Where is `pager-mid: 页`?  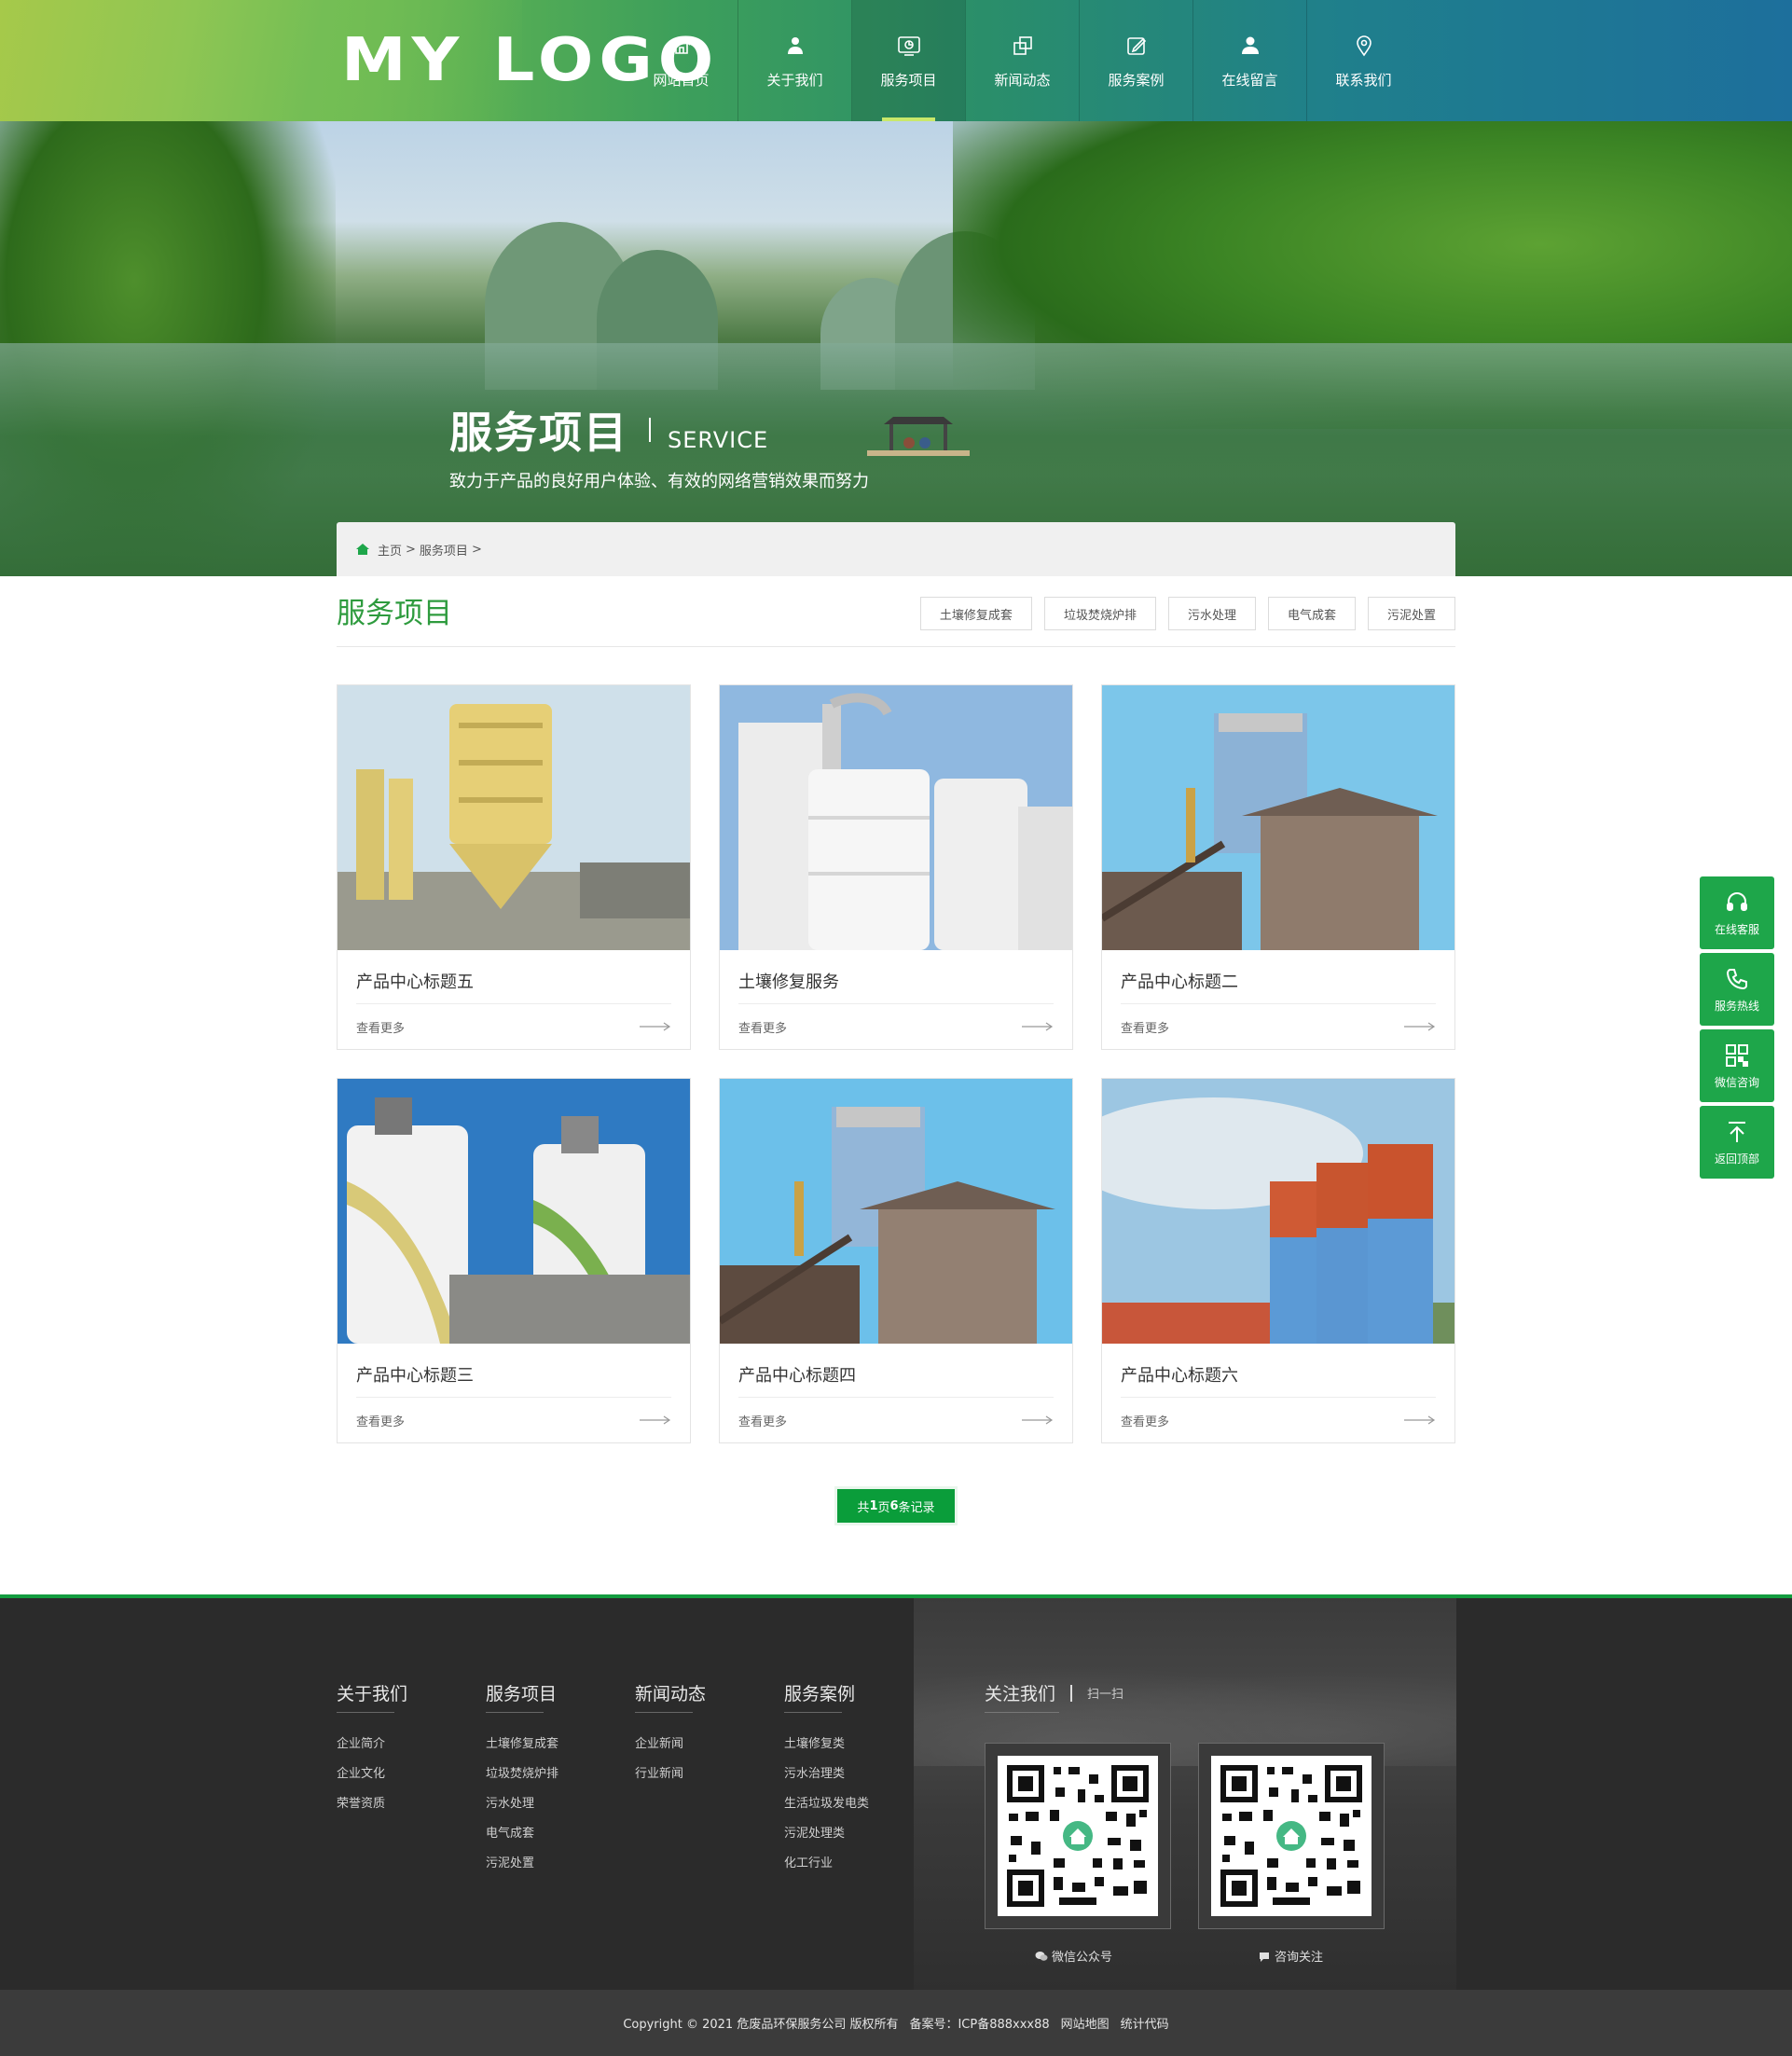 pager-mid: 页 is located at coordinates (883, 1507).